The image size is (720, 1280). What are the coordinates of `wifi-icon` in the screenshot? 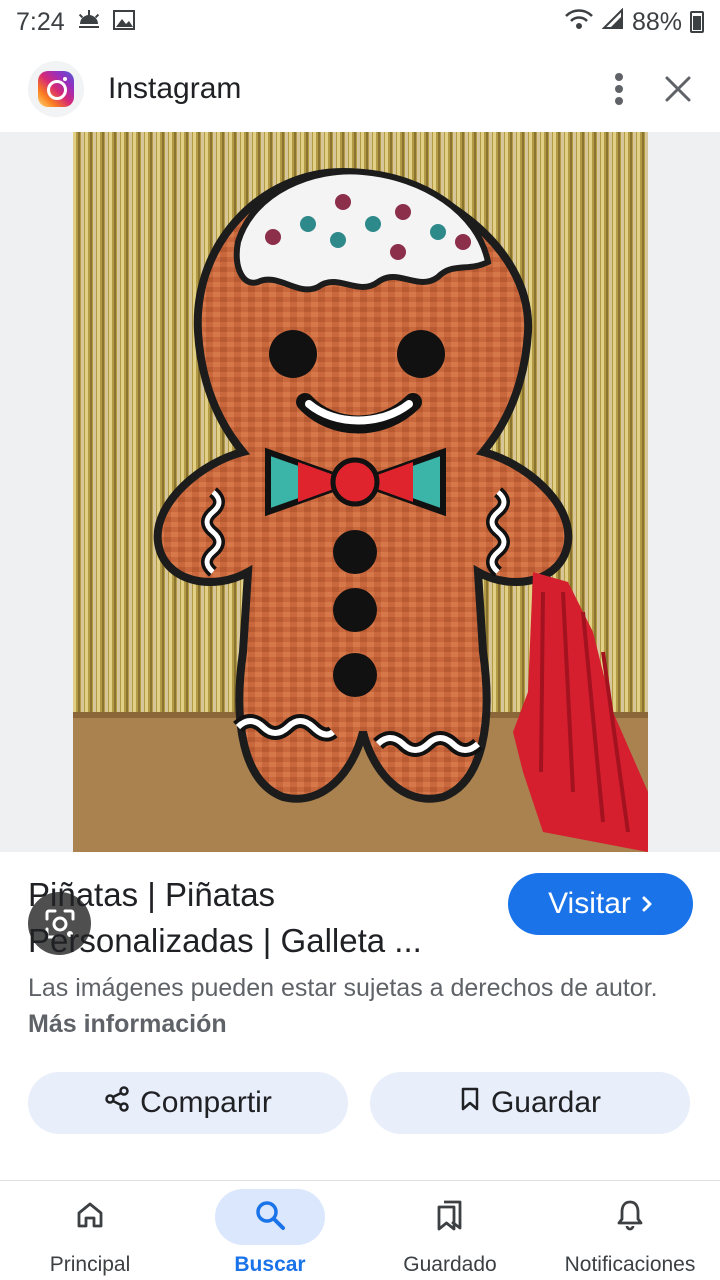 It's located at (579, 22).